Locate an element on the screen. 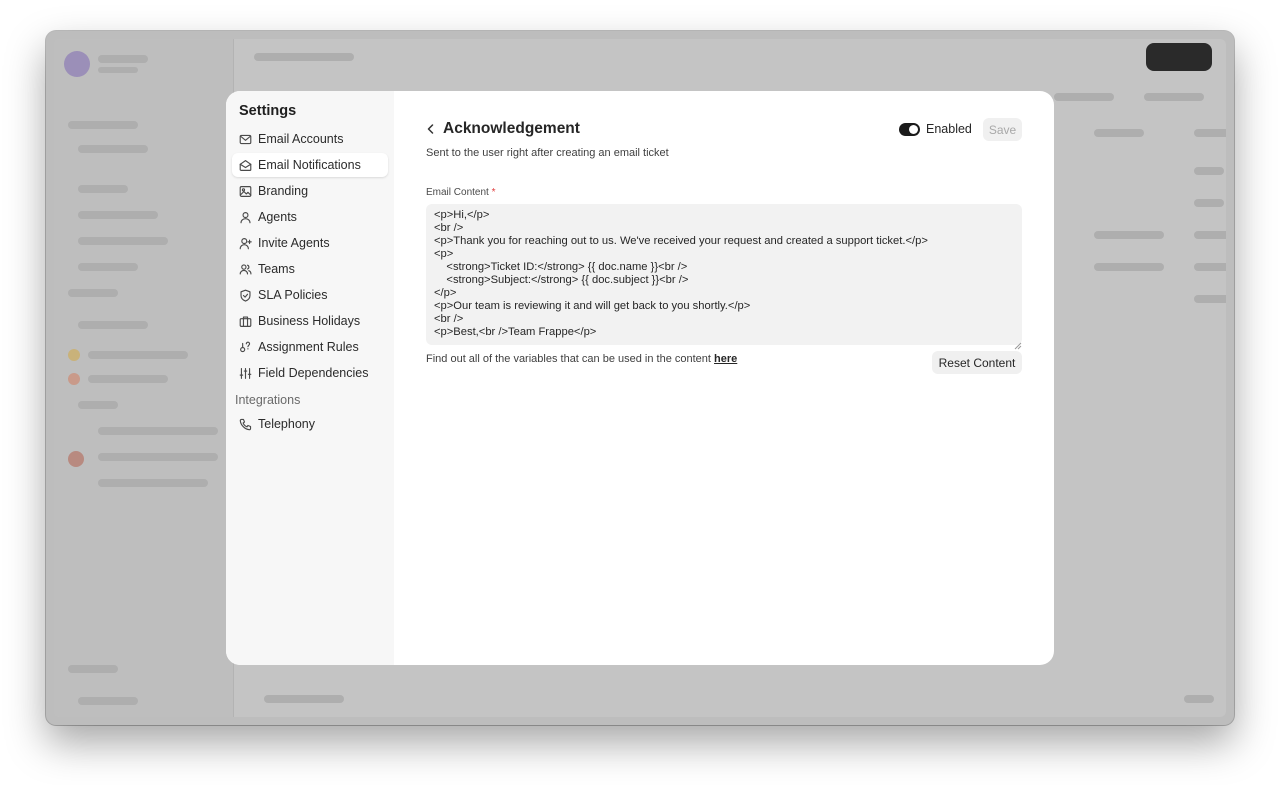  sidebar-item-assignment-rules: Assignment Rules is located at coordinates (310, 347).